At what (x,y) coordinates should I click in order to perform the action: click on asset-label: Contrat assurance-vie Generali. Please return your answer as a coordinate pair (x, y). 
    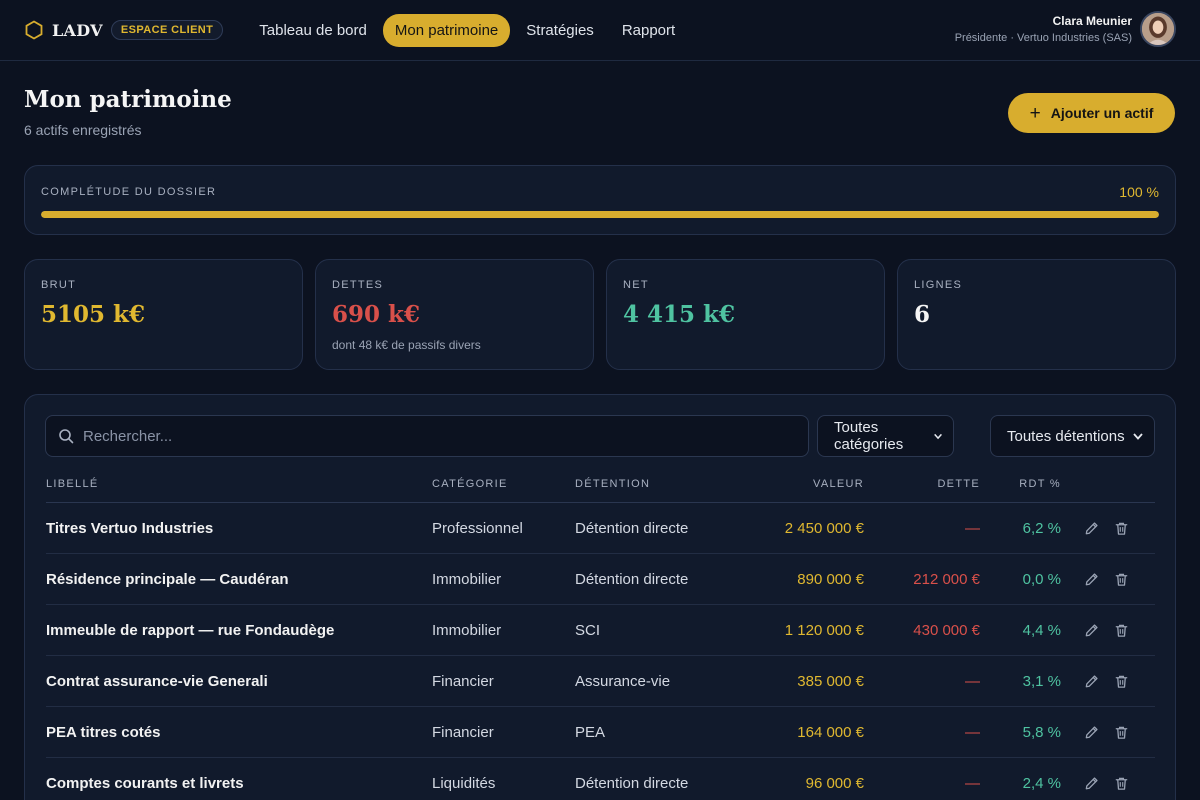
    Looking at the image, I should click on (157, 681).